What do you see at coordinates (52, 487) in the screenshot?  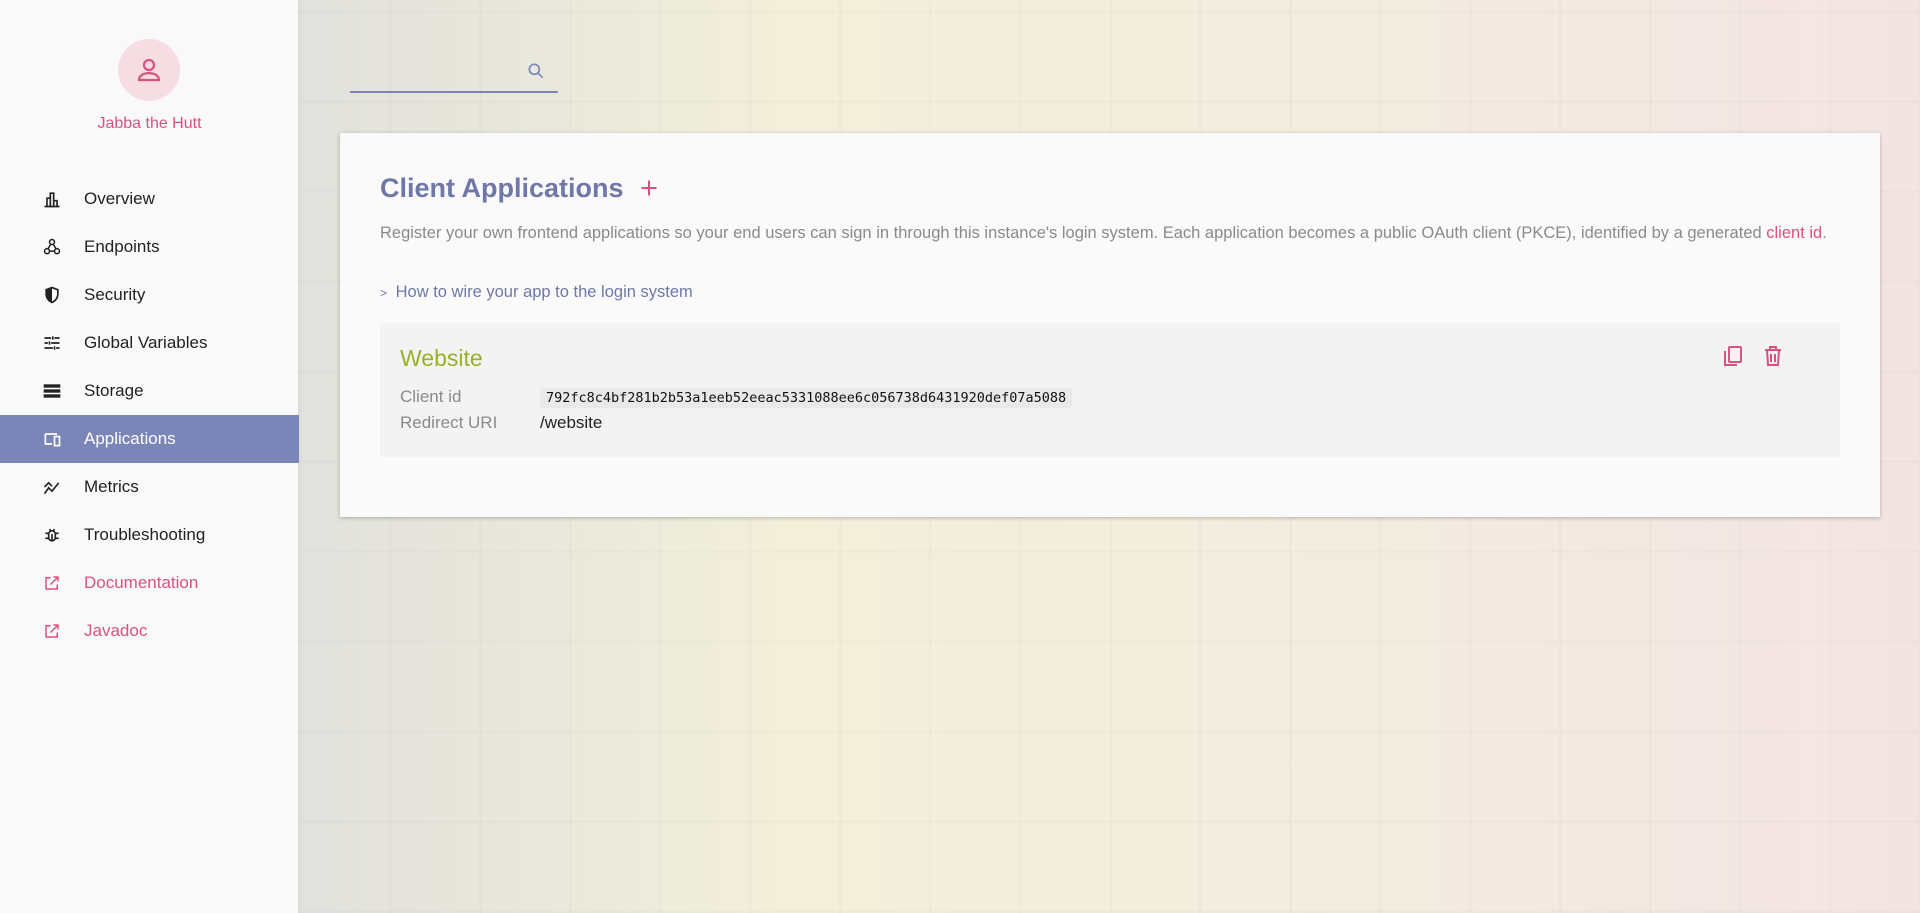 I see `line-chart-icon` at bounding box center [52, 487].